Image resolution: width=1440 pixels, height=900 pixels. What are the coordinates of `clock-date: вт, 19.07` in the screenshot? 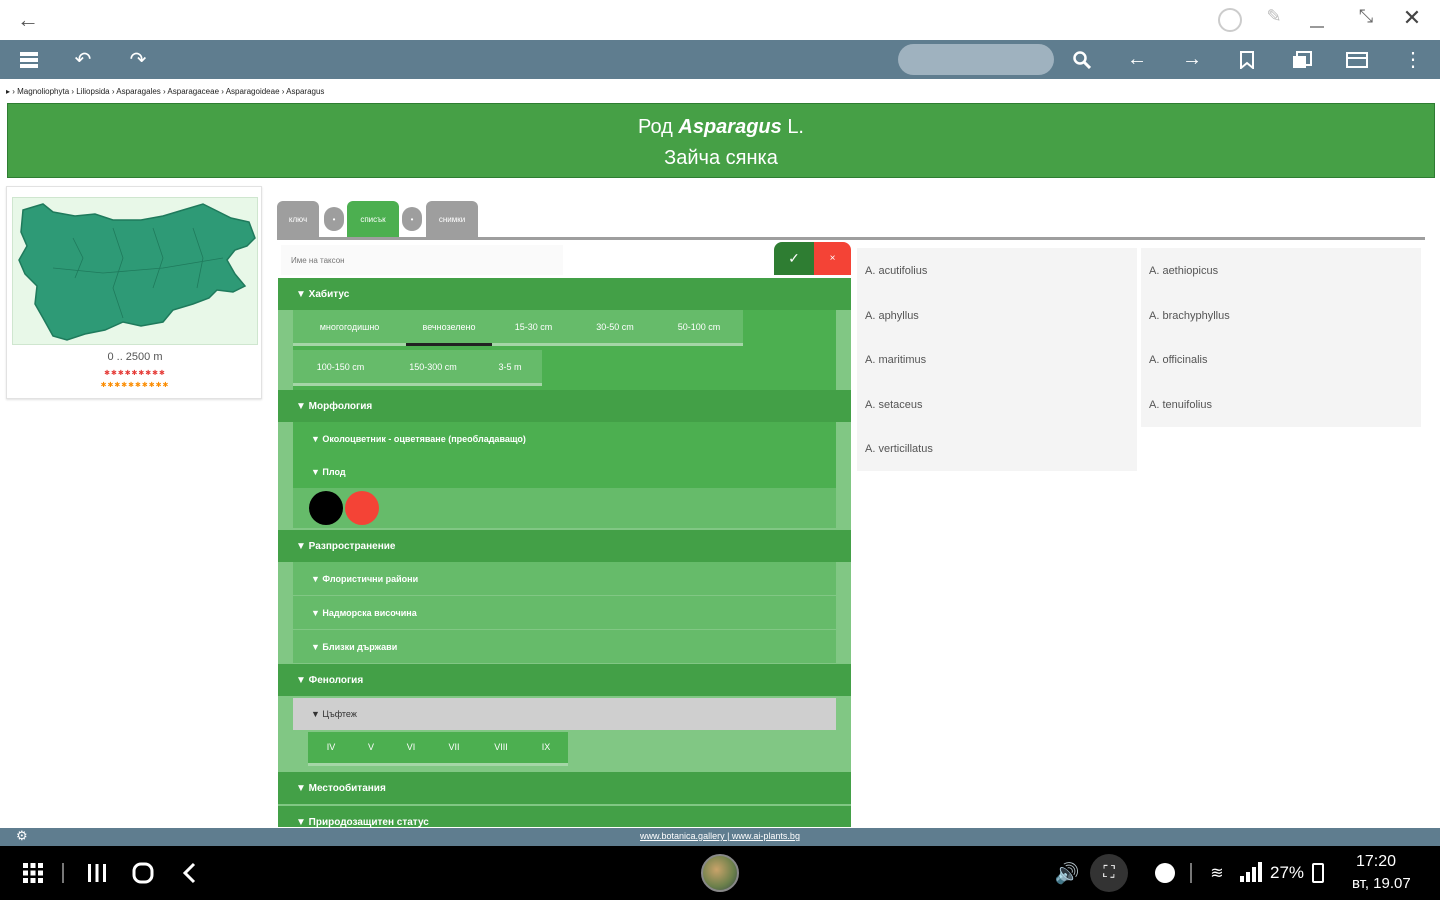 It's located at (1381, 883).